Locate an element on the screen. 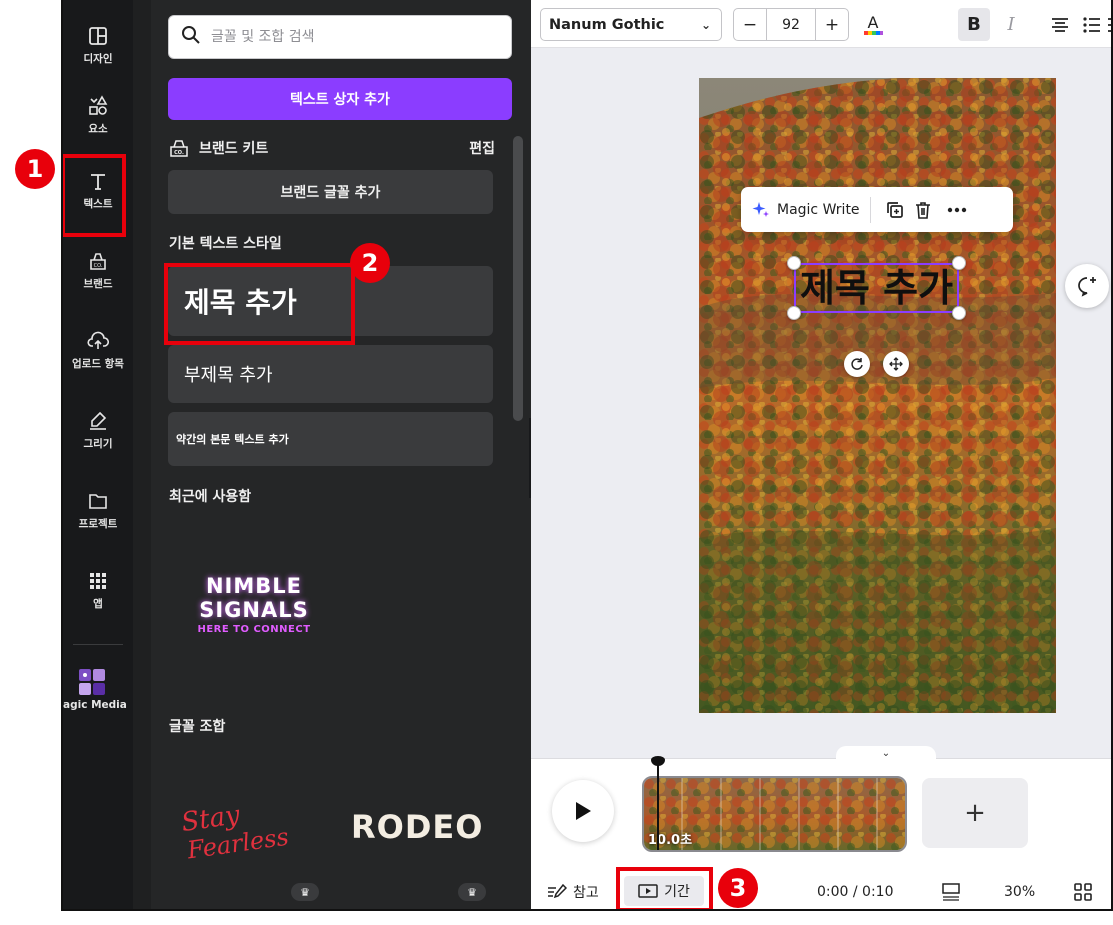 The height and width of the screenshot is (925, 1113). annotation-badge-3: 3 is located at coordinates (738, 888).